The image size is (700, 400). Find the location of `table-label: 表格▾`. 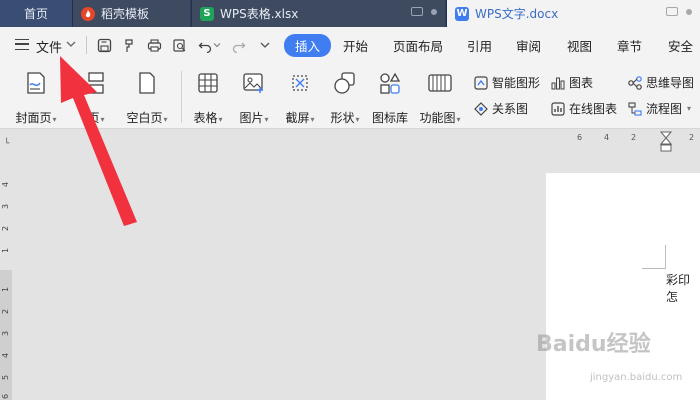

table-label: 表格▾ is located at coordinates (208, 118).